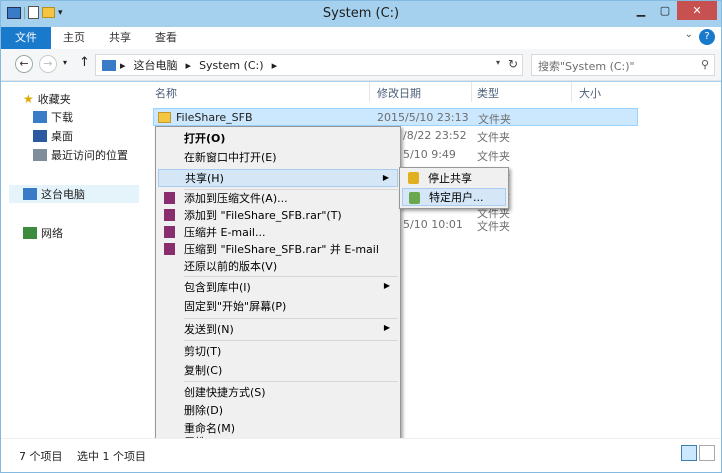  I want to click on refresh-icon: ↻, so click(513, 64).